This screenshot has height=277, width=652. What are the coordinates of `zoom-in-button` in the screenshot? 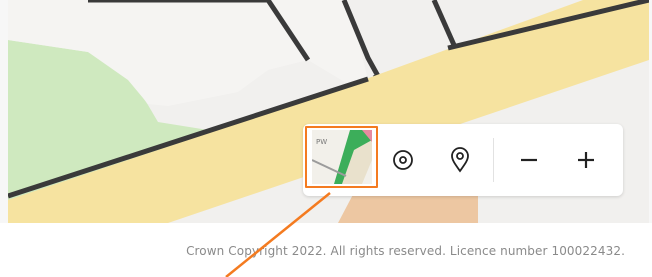 It's located at (586, 160).